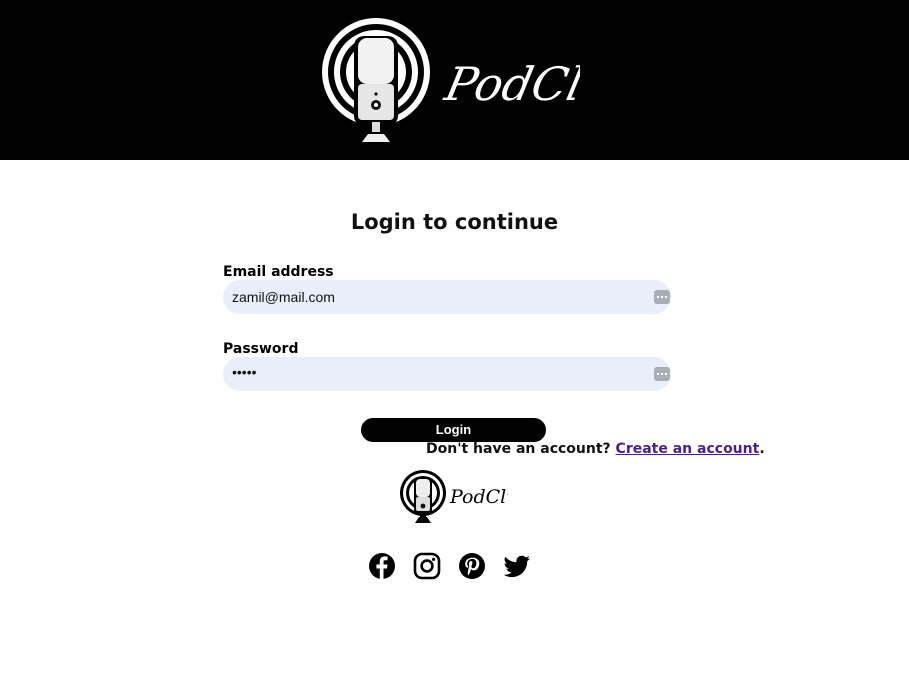 Image resolution: width=909 pixels, height=688 pixels. I want to click on email-value: zamil@mail.com, so click(283, 297).